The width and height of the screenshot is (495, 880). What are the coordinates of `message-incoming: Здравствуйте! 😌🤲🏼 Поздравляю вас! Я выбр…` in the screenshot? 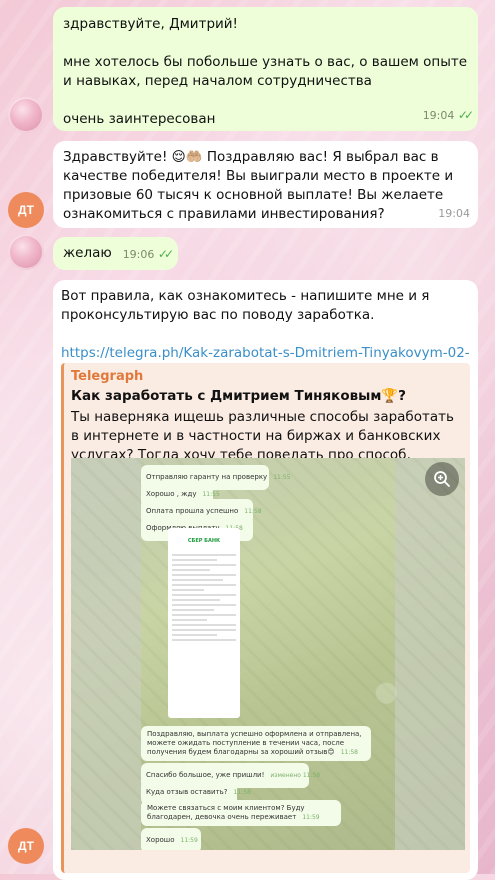 It's located at (265, 184).